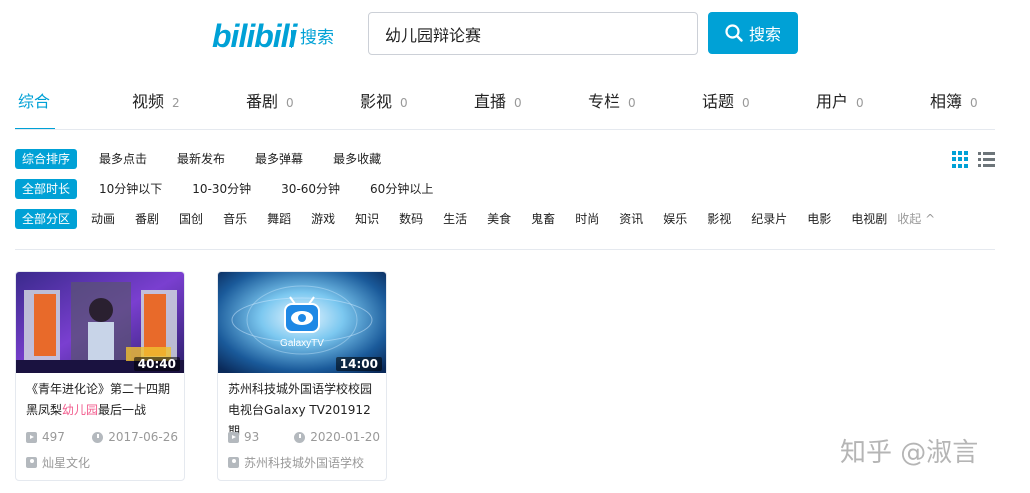 Image resolution: width=1030 pixels, height=493 pixels. I want to click on filter-zone-item: 动画, so click(103, 219).